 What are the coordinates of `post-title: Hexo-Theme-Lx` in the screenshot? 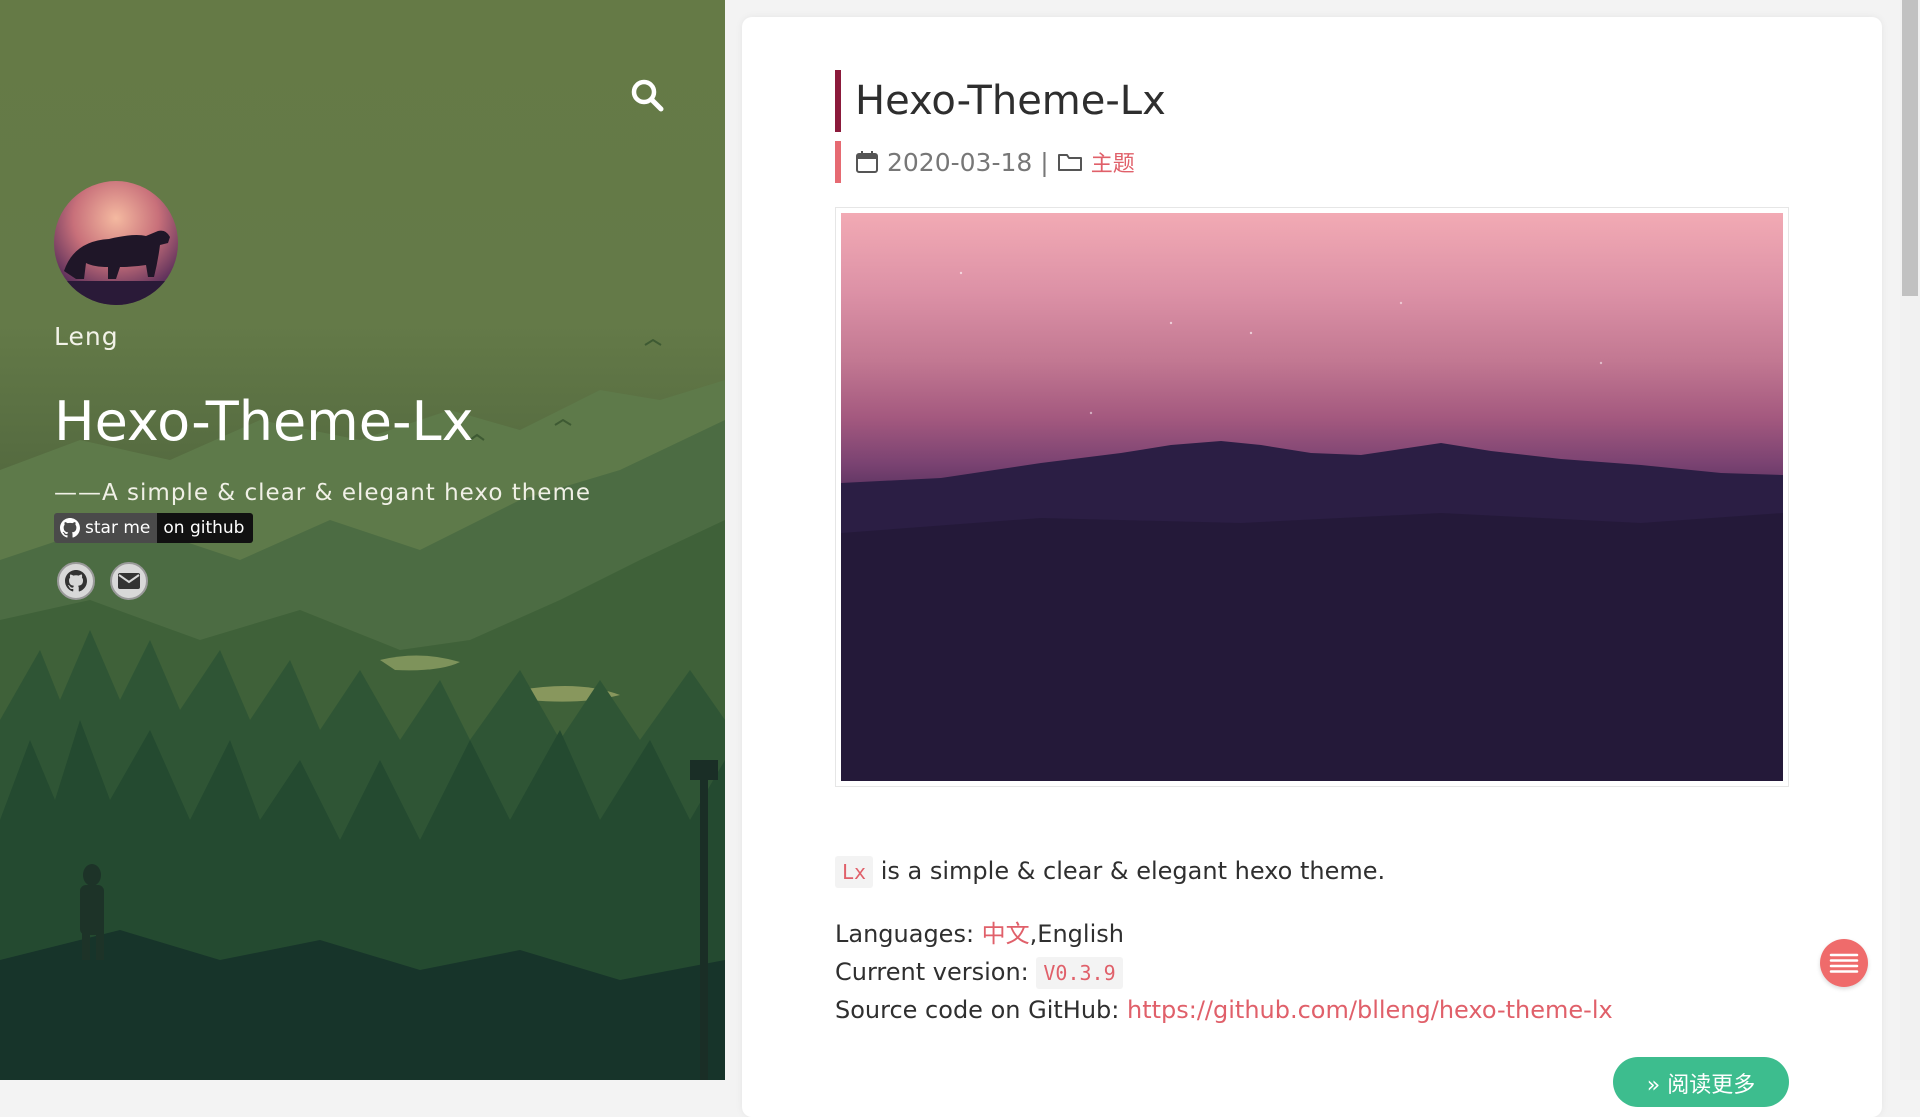 It's located at (1010, 101).